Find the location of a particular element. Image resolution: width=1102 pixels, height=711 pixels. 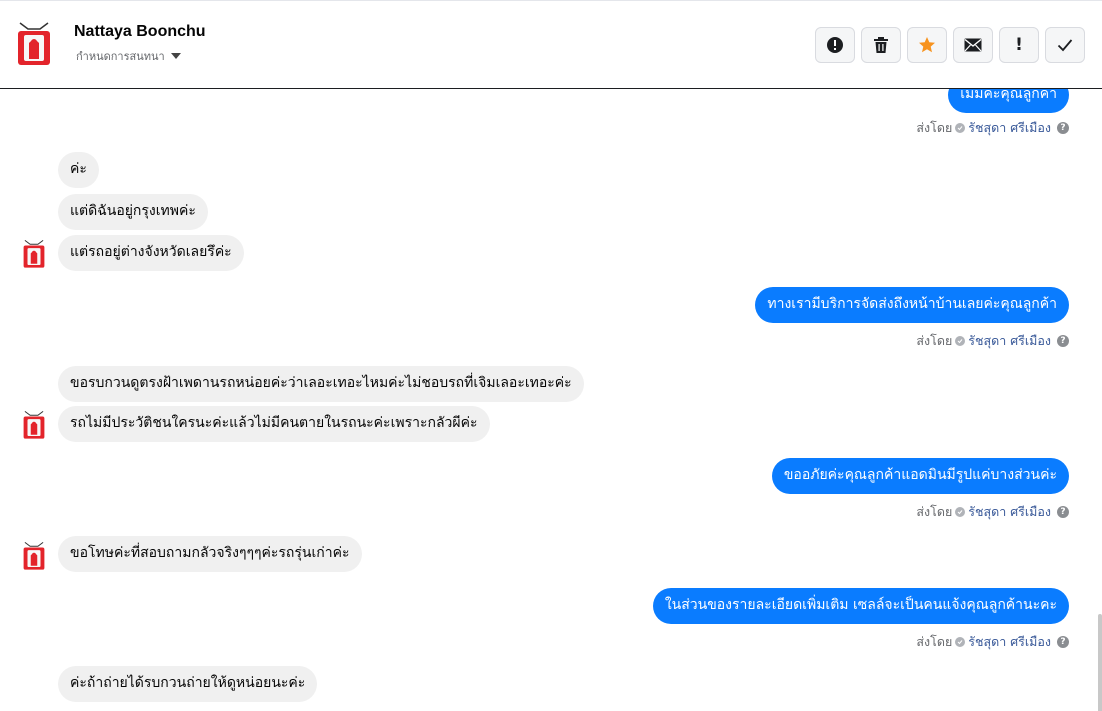

scrollbar is located at coordinates (1100, 662).